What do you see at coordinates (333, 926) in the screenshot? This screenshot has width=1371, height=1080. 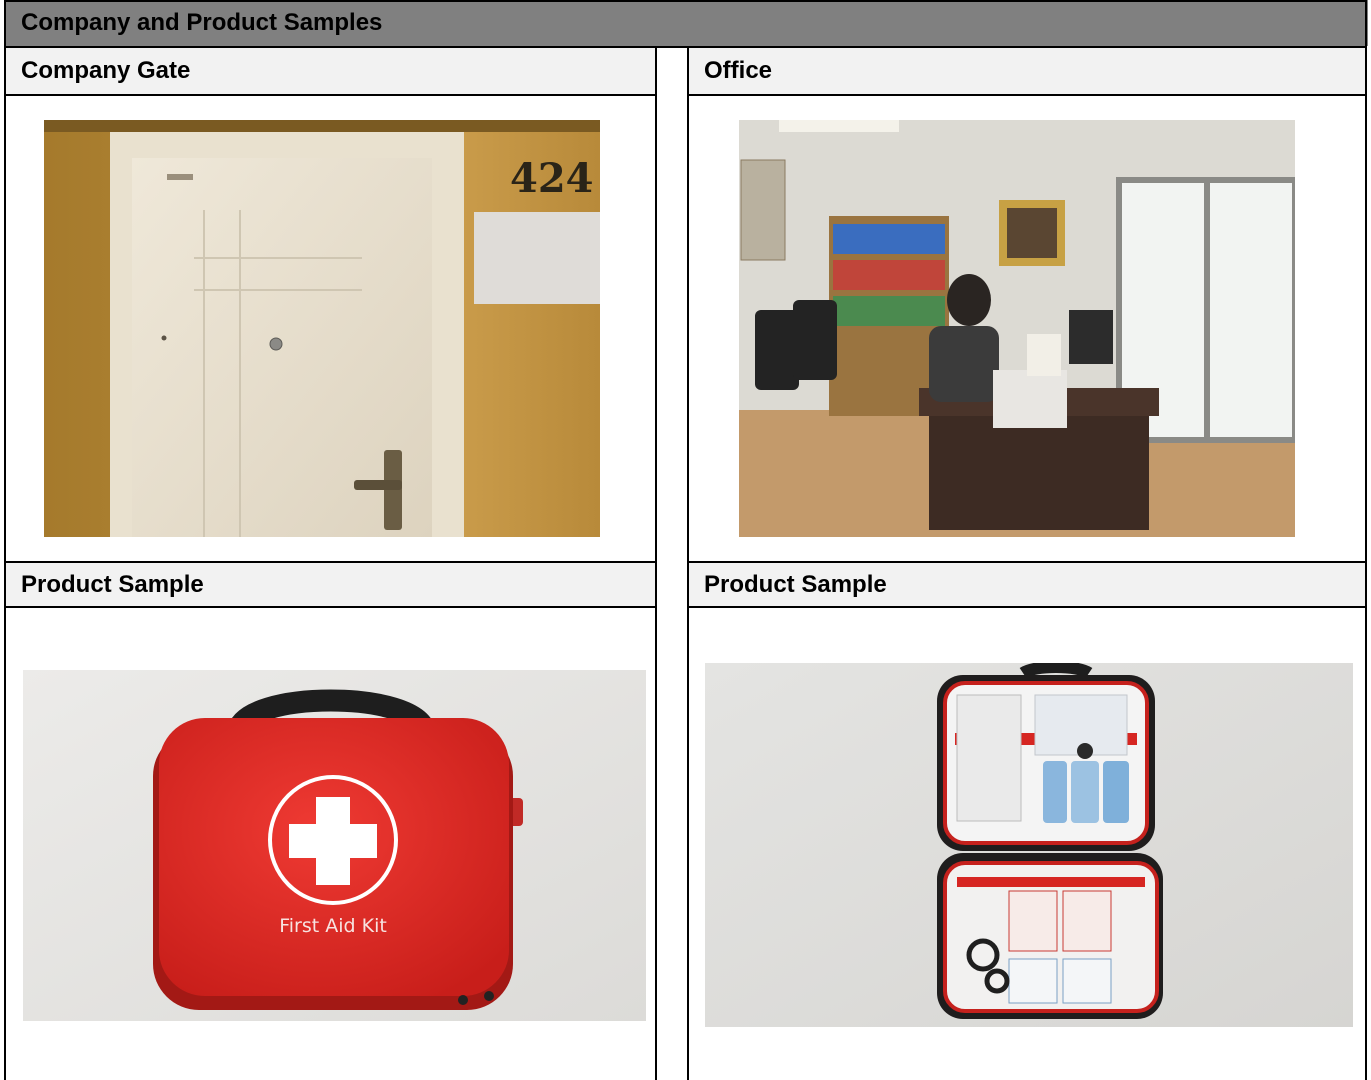 I see `kit-label-text: First Aid Kit` at bounding box center [333, 926].